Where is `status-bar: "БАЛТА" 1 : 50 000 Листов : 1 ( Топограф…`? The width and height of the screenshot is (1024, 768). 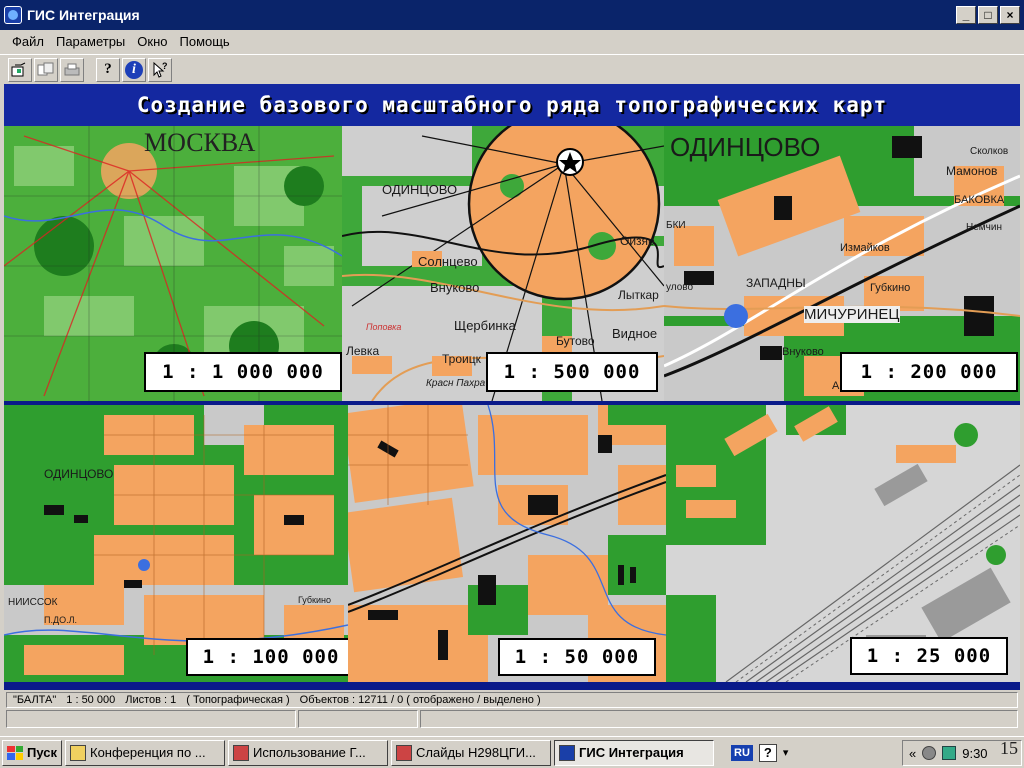
status-bar: "БАЛТА" 1 : 50 000 Листов : 1 ( Топограф… is located at coordinates (512, 700).